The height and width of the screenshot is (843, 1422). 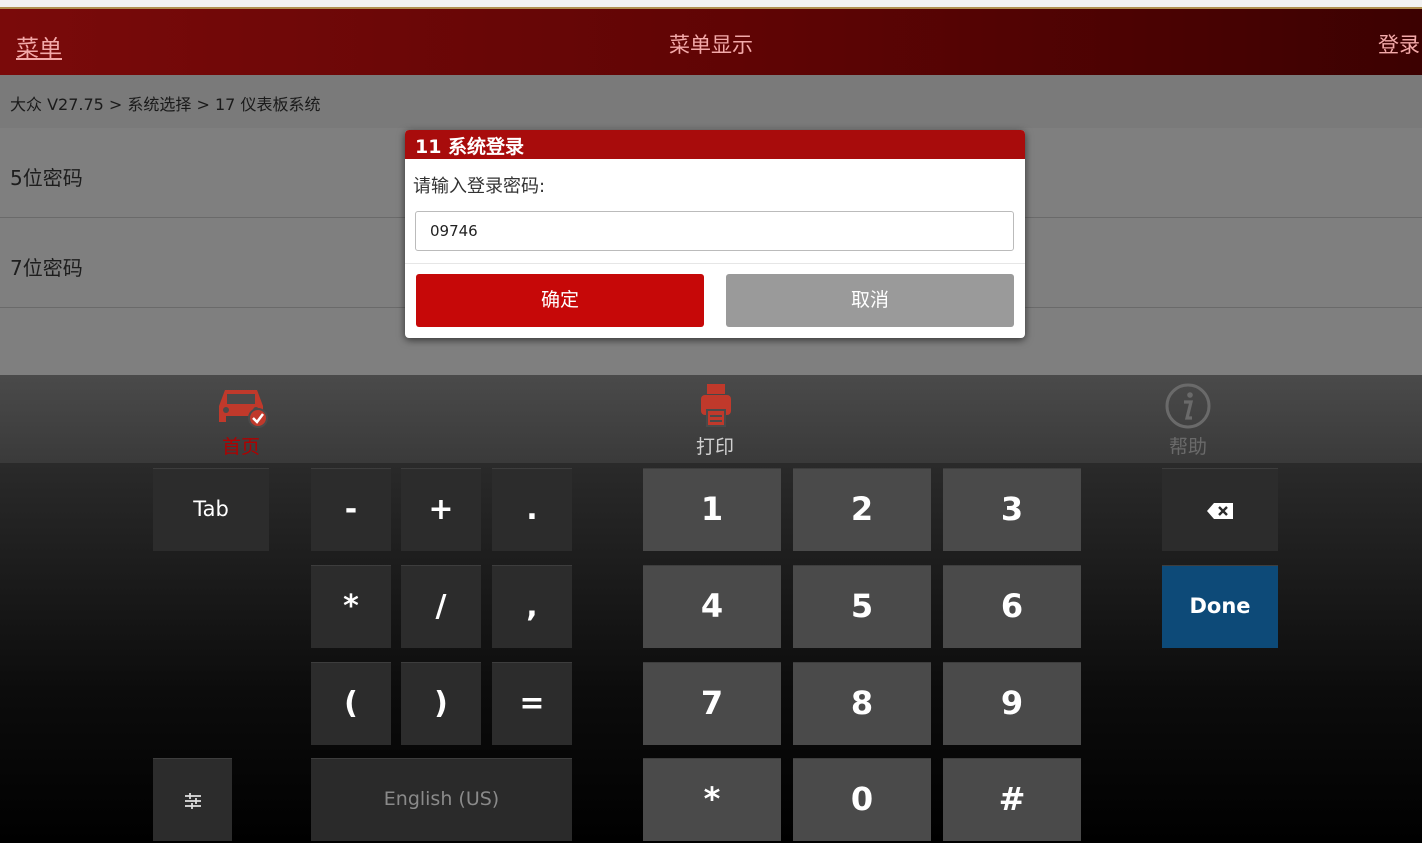 I want to click on status-strip, so click(x=711, y=3).